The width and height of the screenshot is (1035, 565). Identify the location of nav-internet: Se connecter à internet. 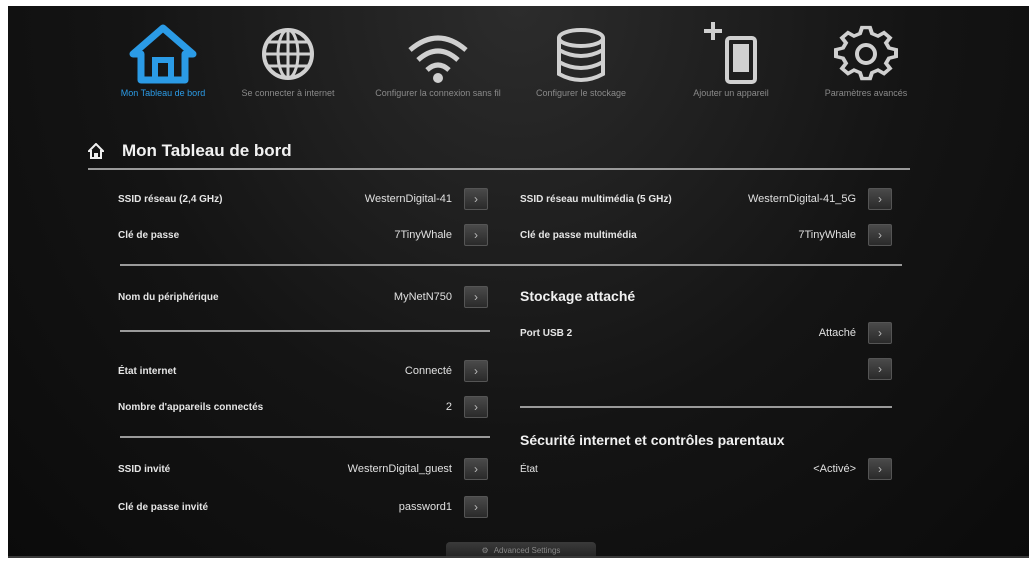
(288, 59).